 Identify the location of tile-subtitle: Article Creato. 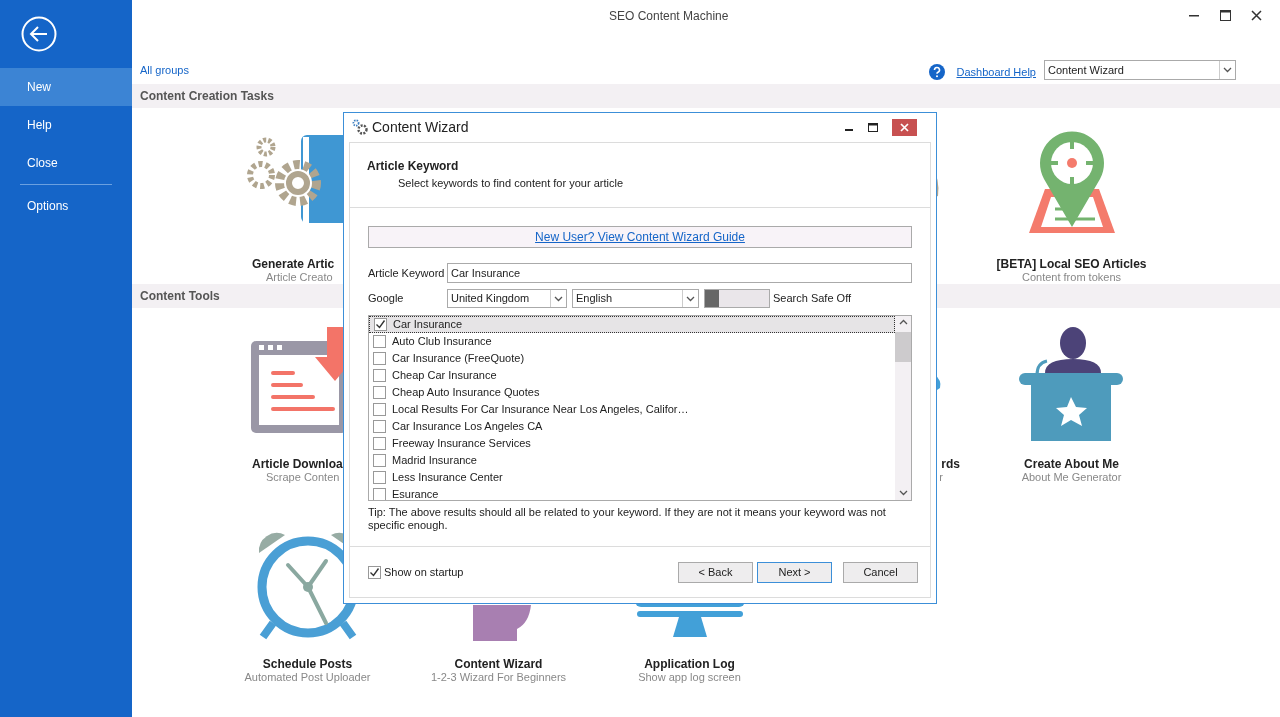
(299, 277).